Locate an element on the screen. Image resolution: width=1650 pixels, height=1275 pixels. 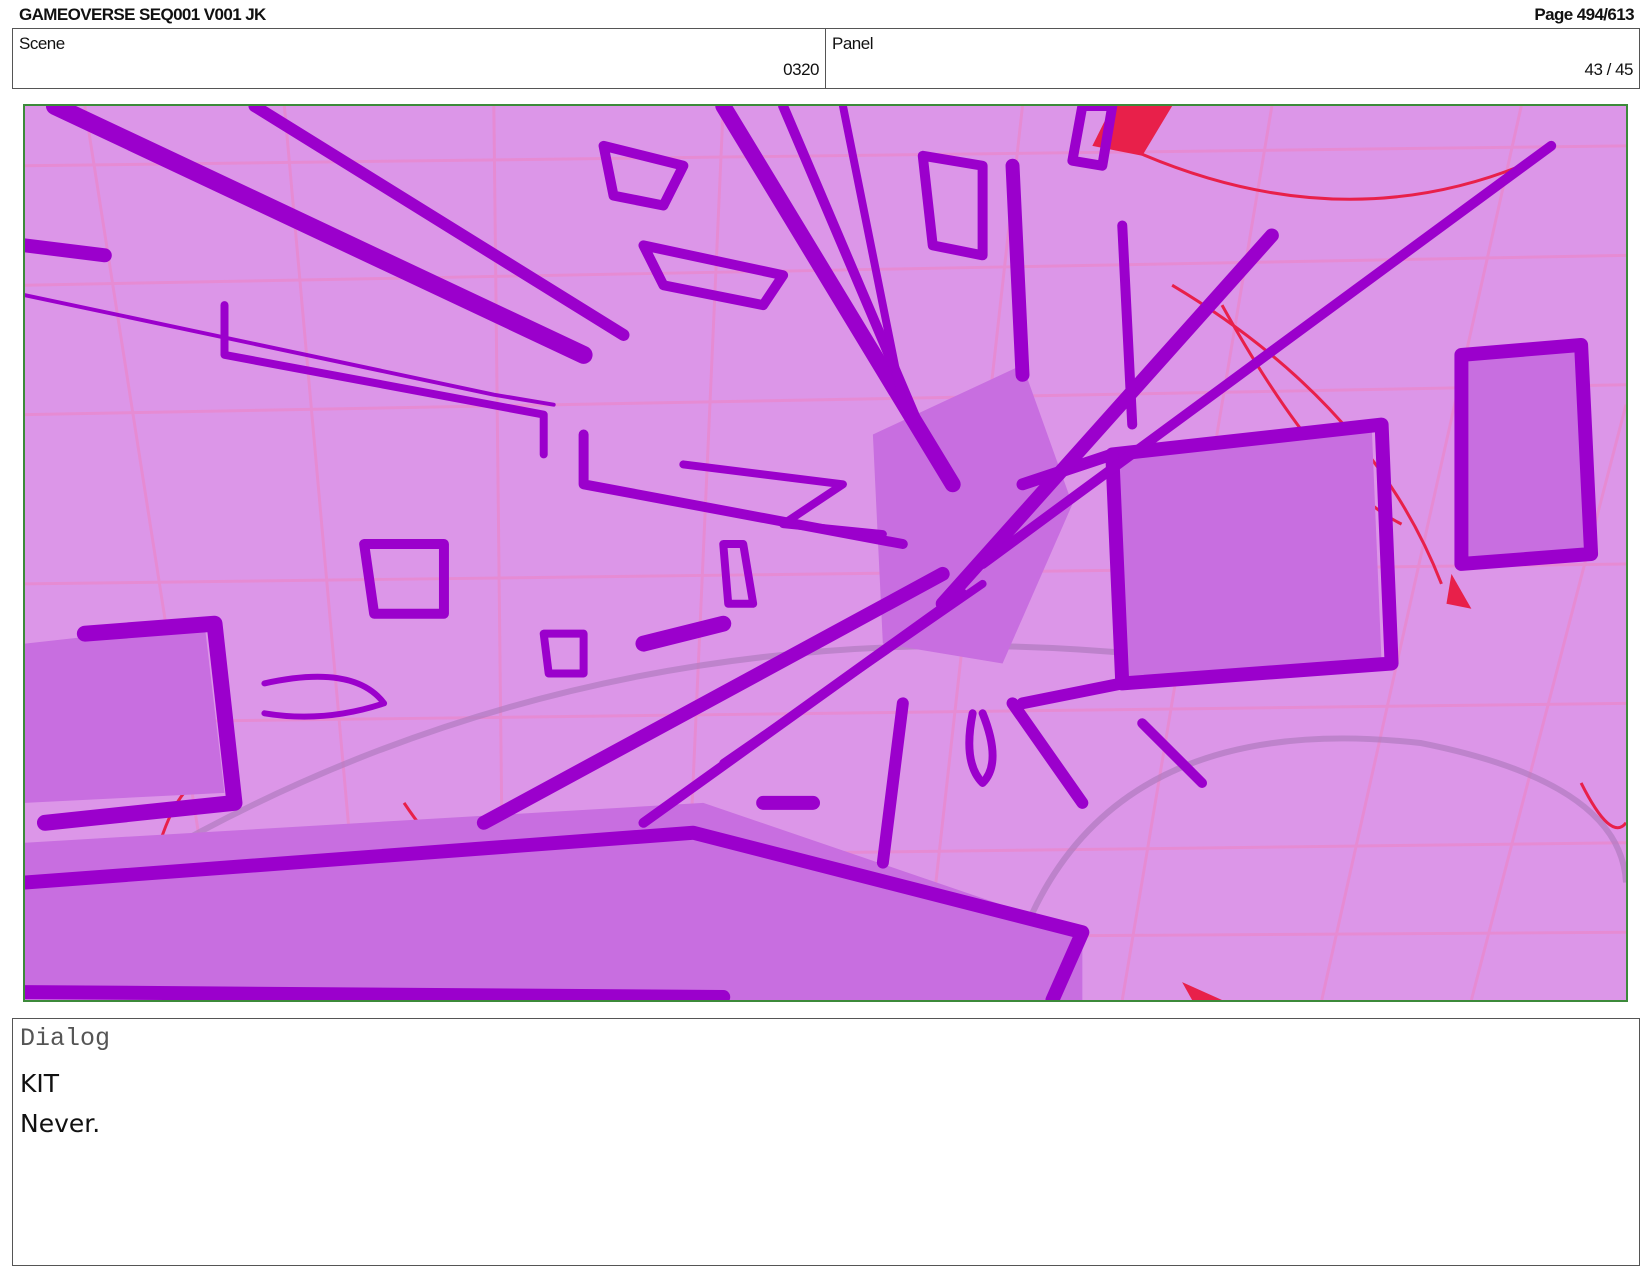
scene-value: 0320 is located at coordinates (801, 69).